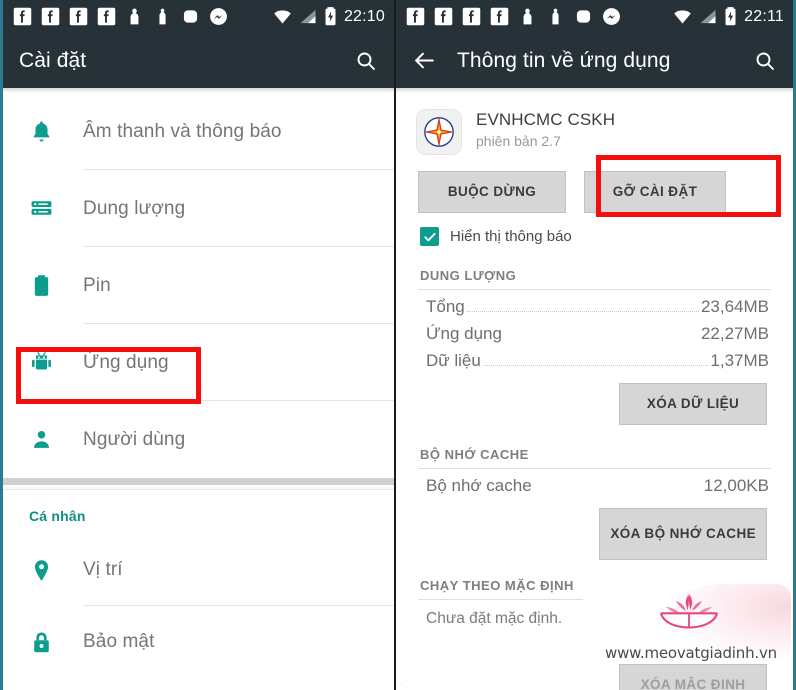 Image resolution: width=796 pixels, height=690 pixels. Describe the element at coordinates (198, 362) in the screenshot. I see `sidebar-item-apps: Ứng dụng` at that location.